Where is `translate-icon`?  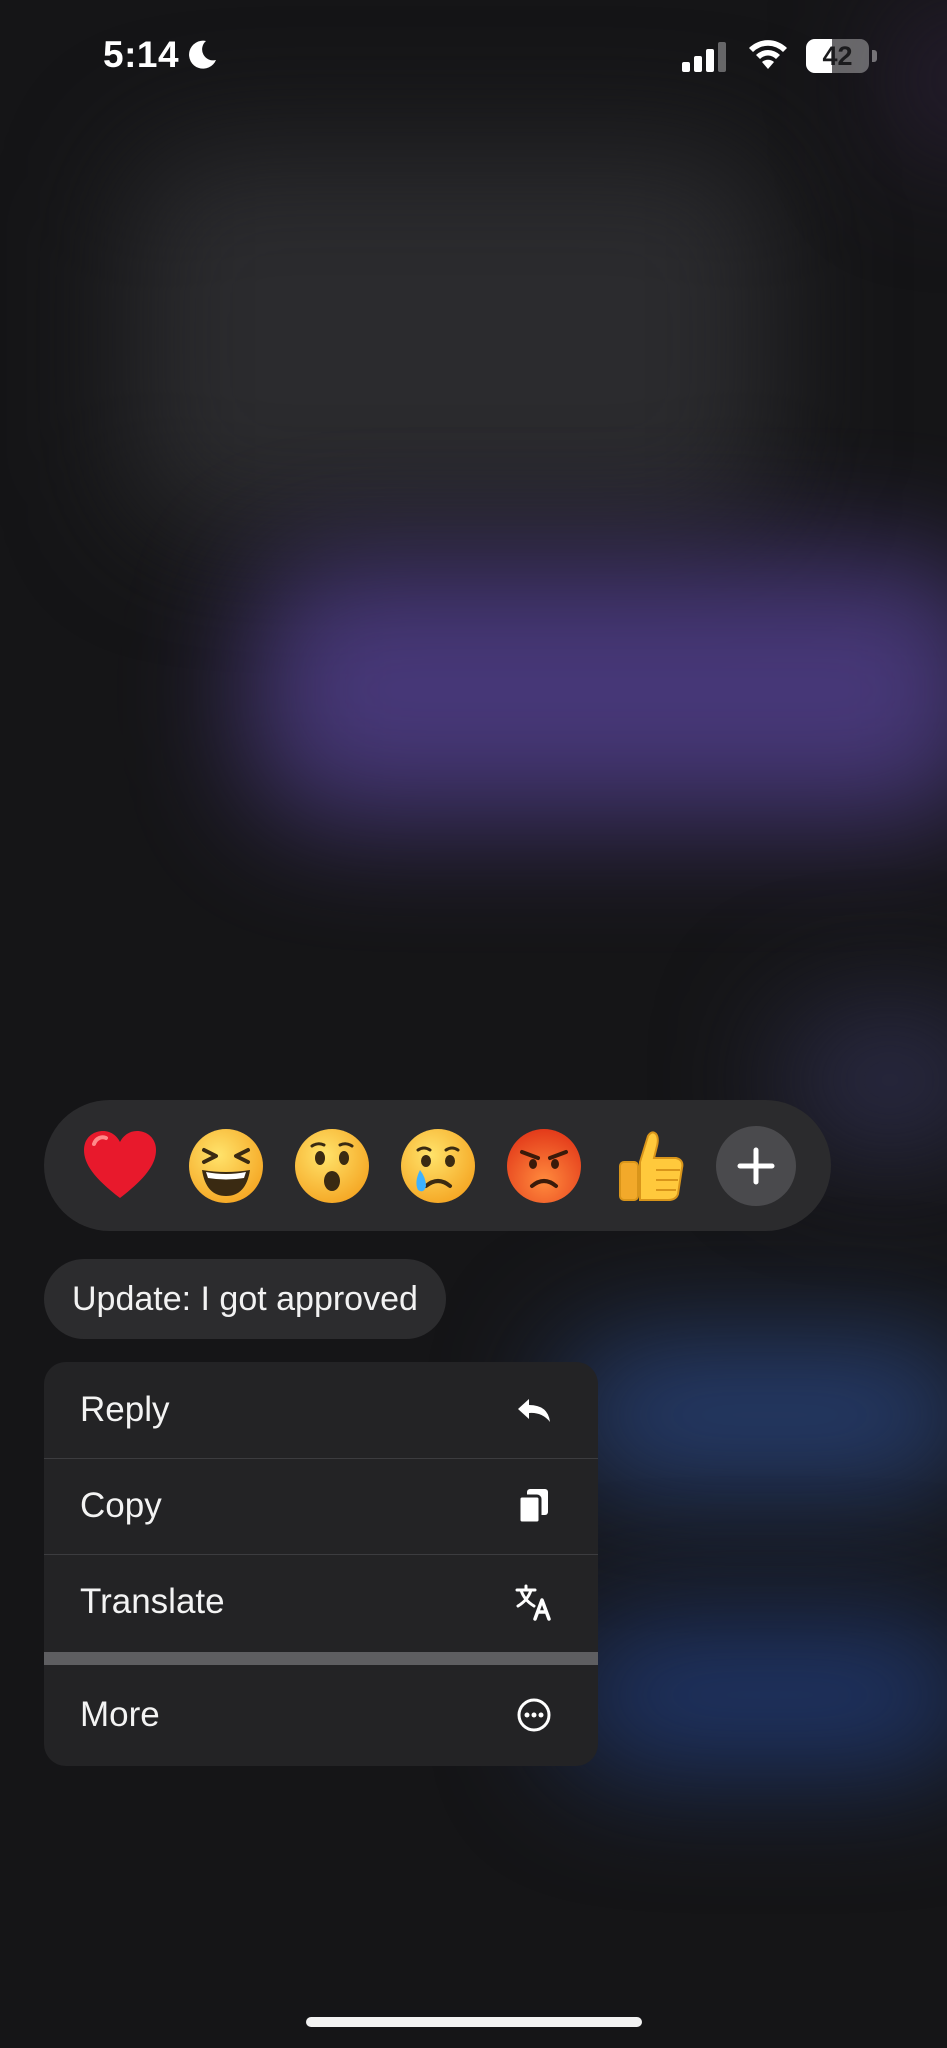 translate-icon is located at coordinates (533, 1602).